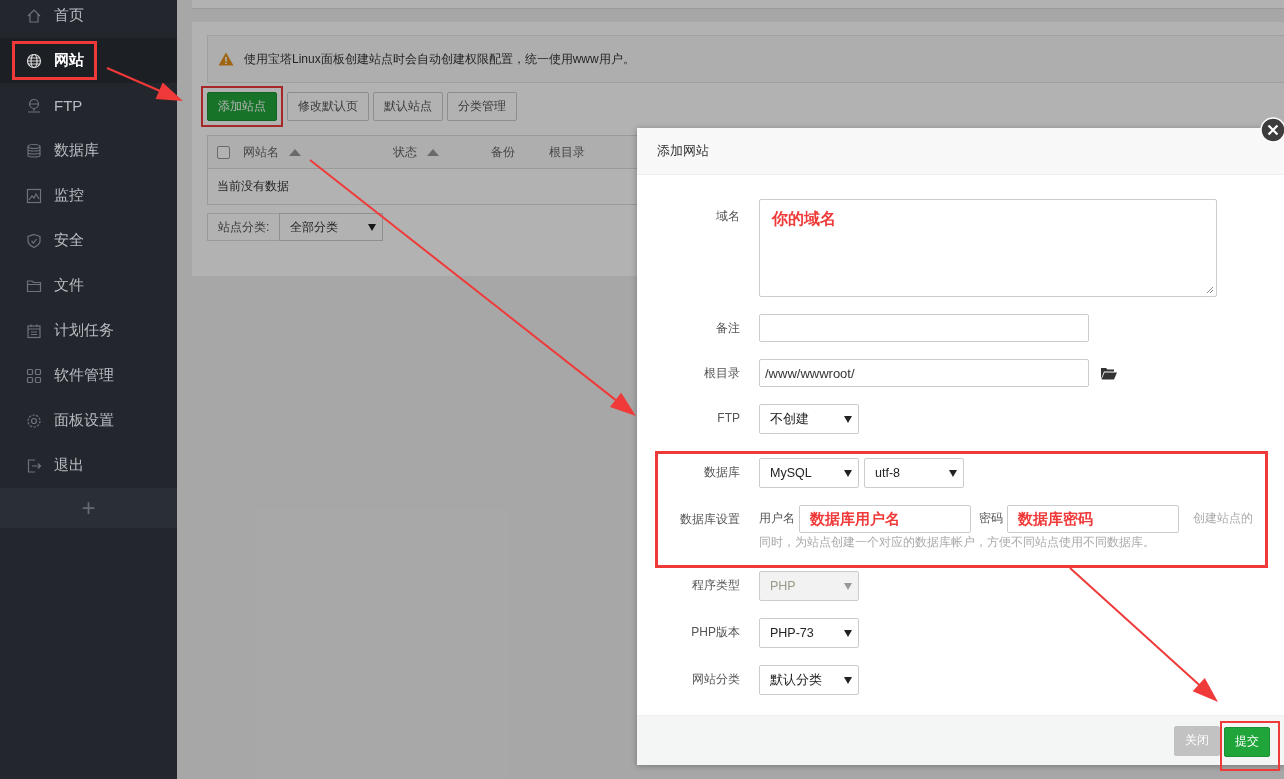 This screenshot has width=1284, height=779. I want to click on database-icon, so click(34, 150).